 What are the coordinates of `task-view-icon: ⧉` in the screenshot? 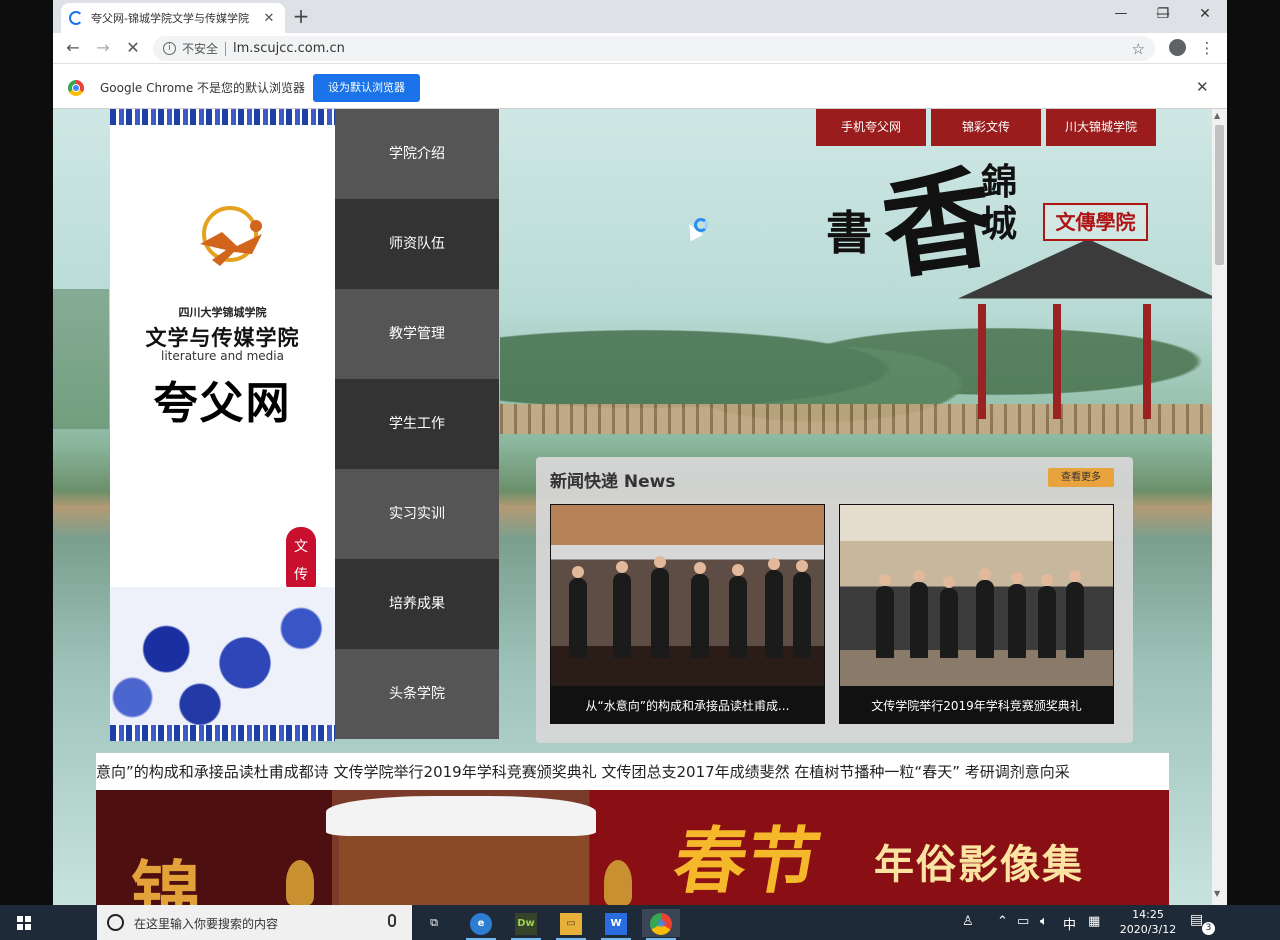 It's located at (434, 923).